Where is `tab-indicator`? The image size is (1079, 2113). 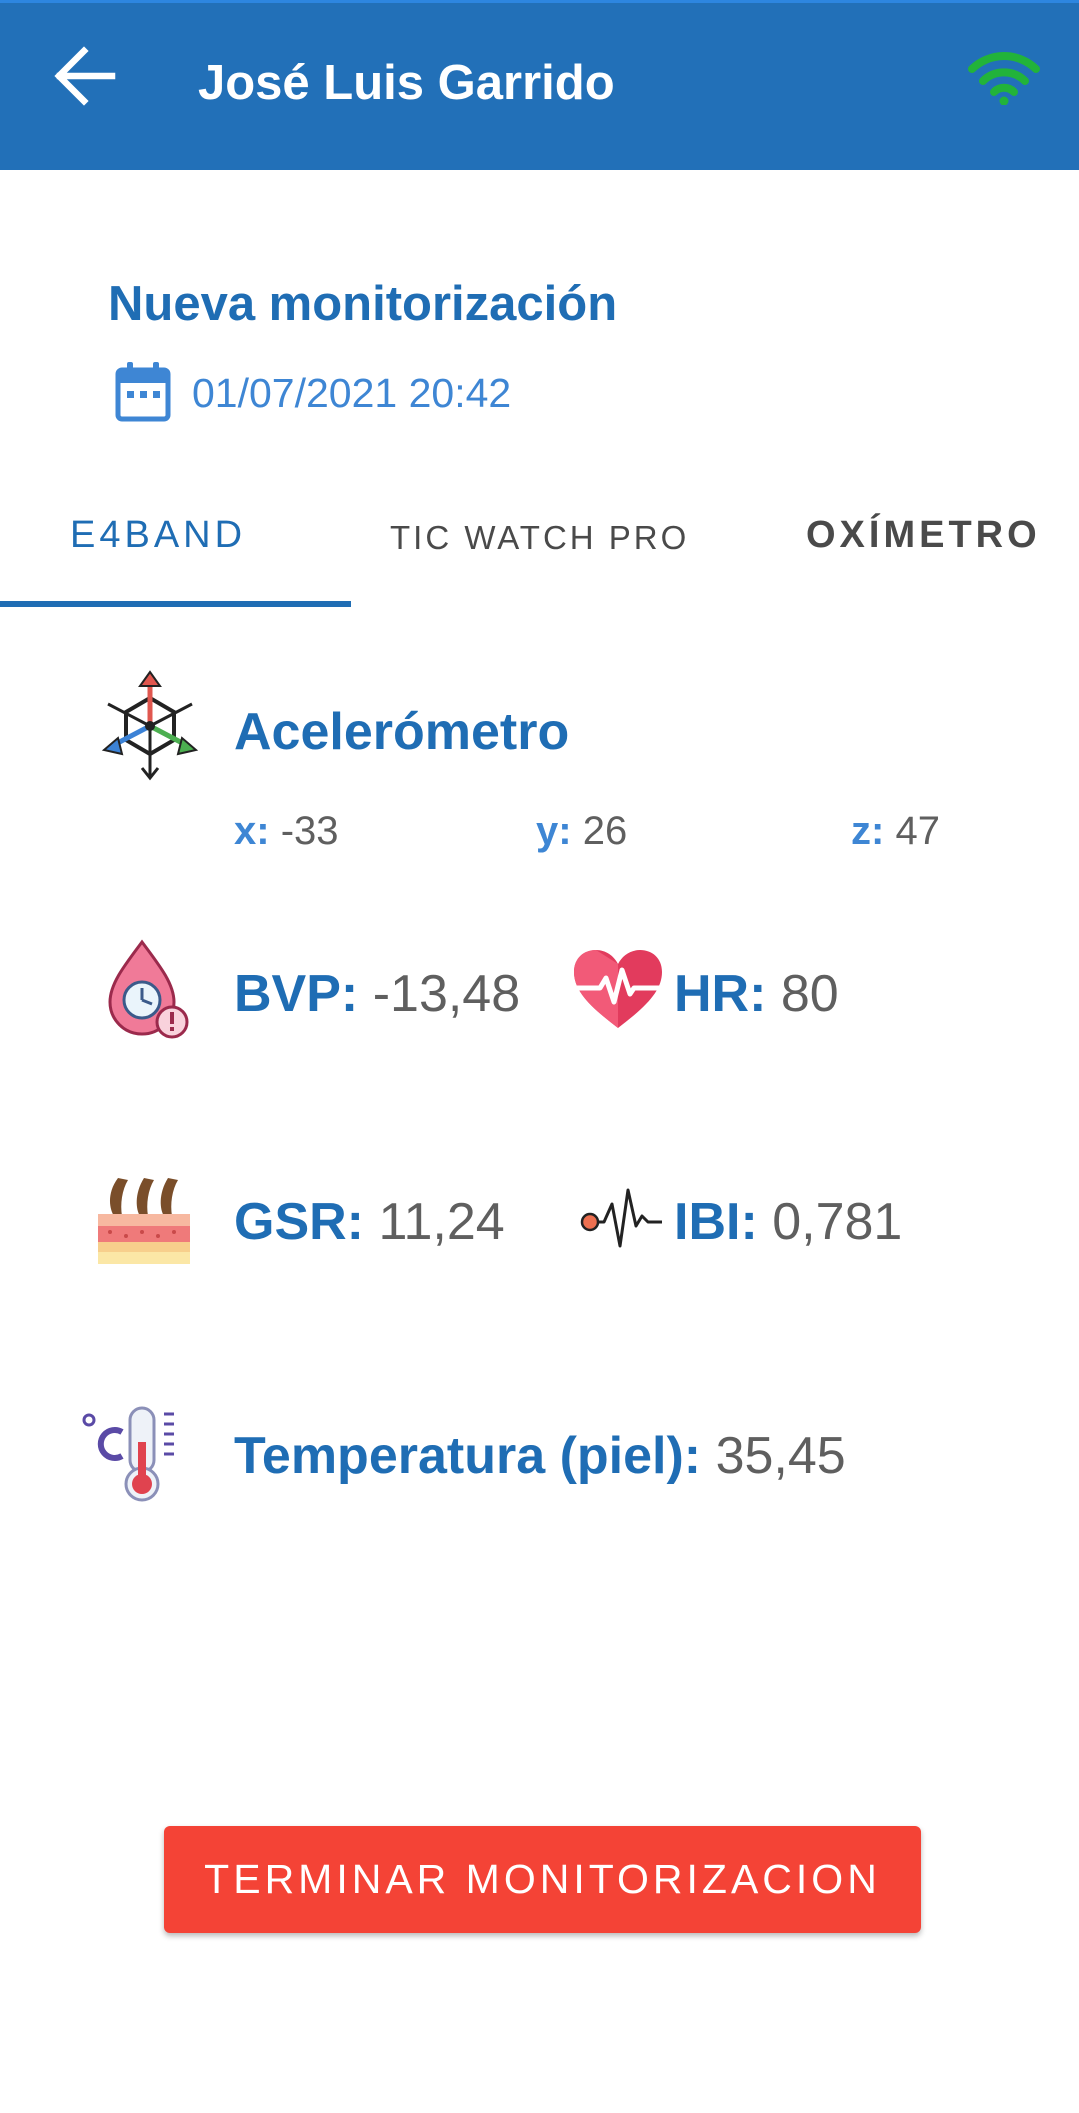 tab-indicator is located at coordinates (175, 604).